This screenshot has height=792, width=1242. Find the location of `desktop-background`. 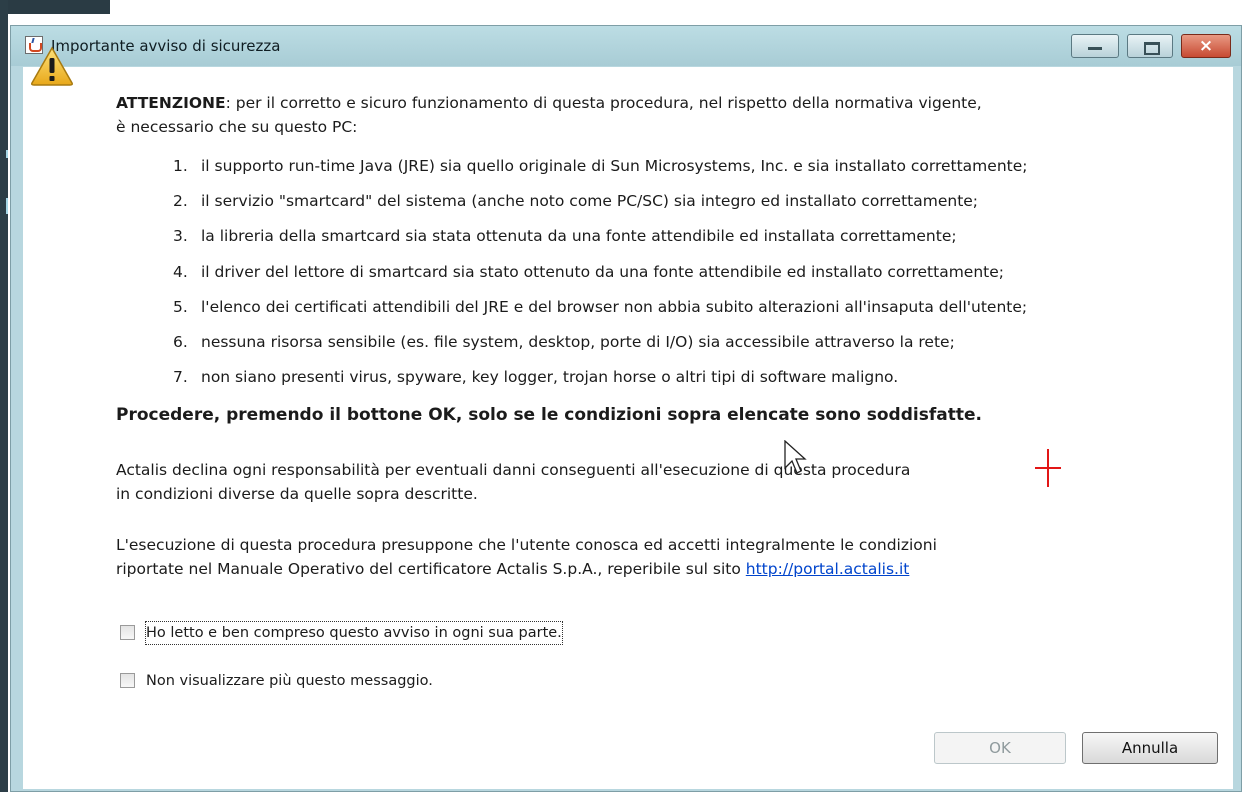

desktop-background is located at coordinates (55, 7).